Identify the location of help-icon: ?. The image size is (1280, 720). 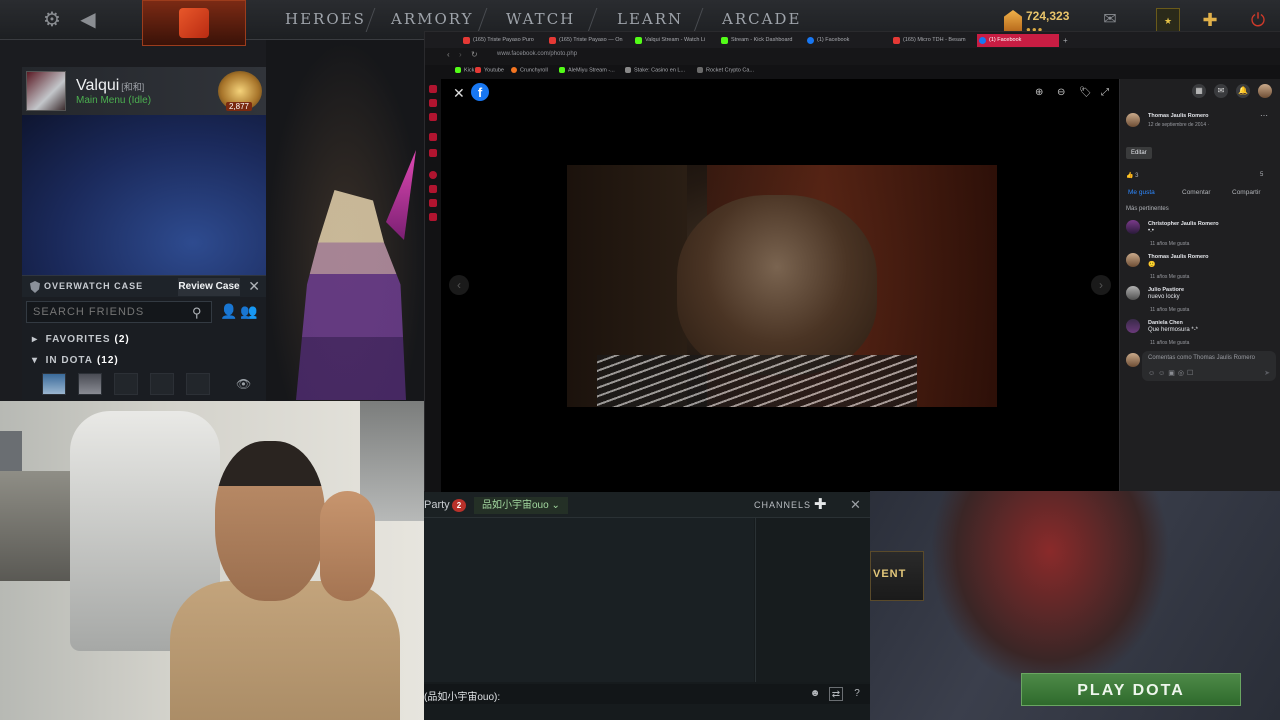
(857, 694).